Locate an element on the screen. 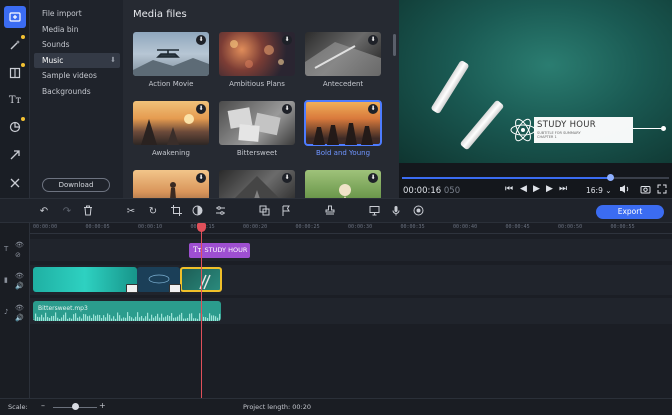 Image resolution: width=672 pixels, height=415 pixels. media-tile: ⬇ Antecedent is located at coordinates (343, 60).